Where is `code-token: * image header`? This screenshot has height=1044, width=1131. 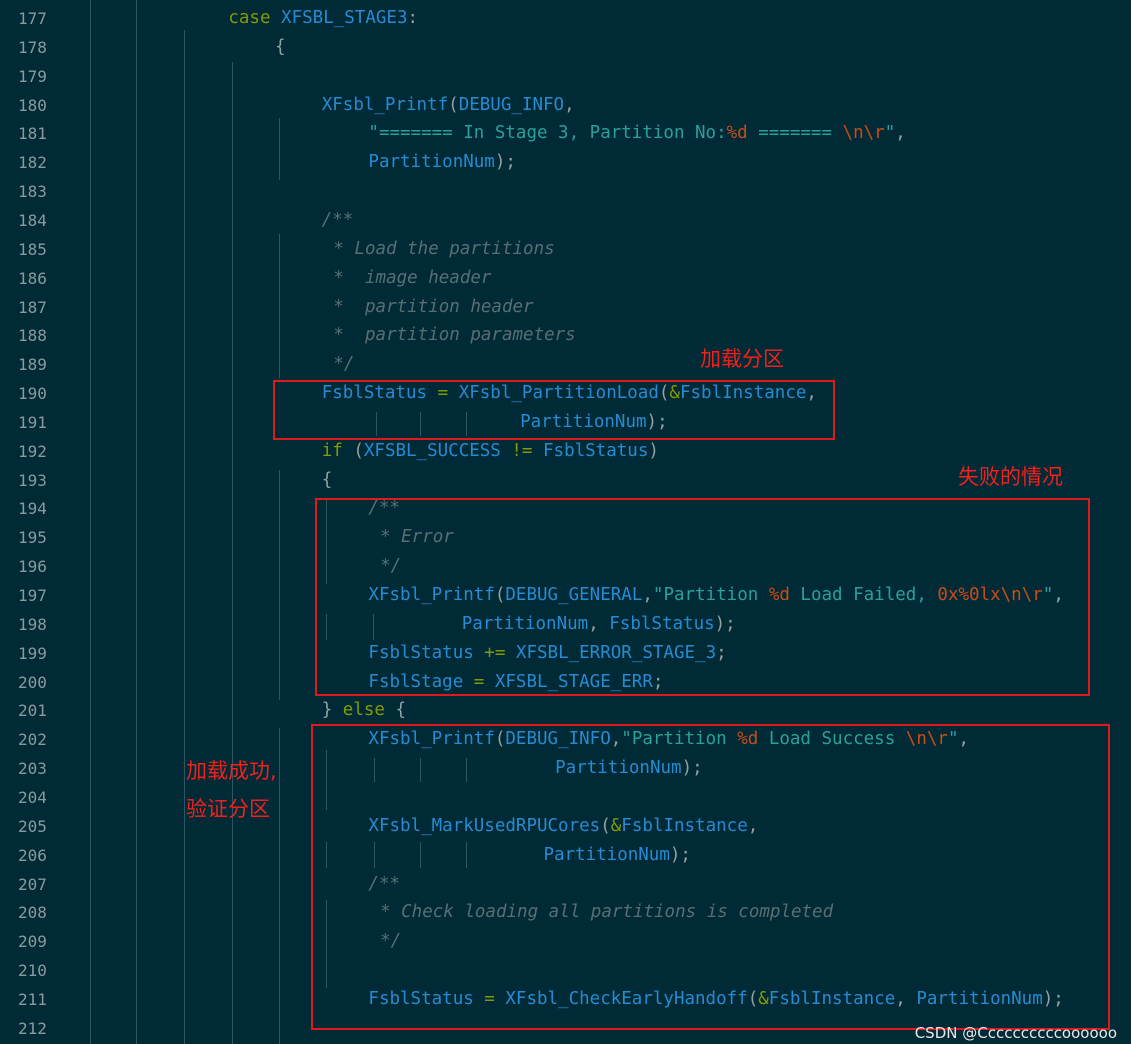 code-token: * image header is located at coordinates (412, 277).